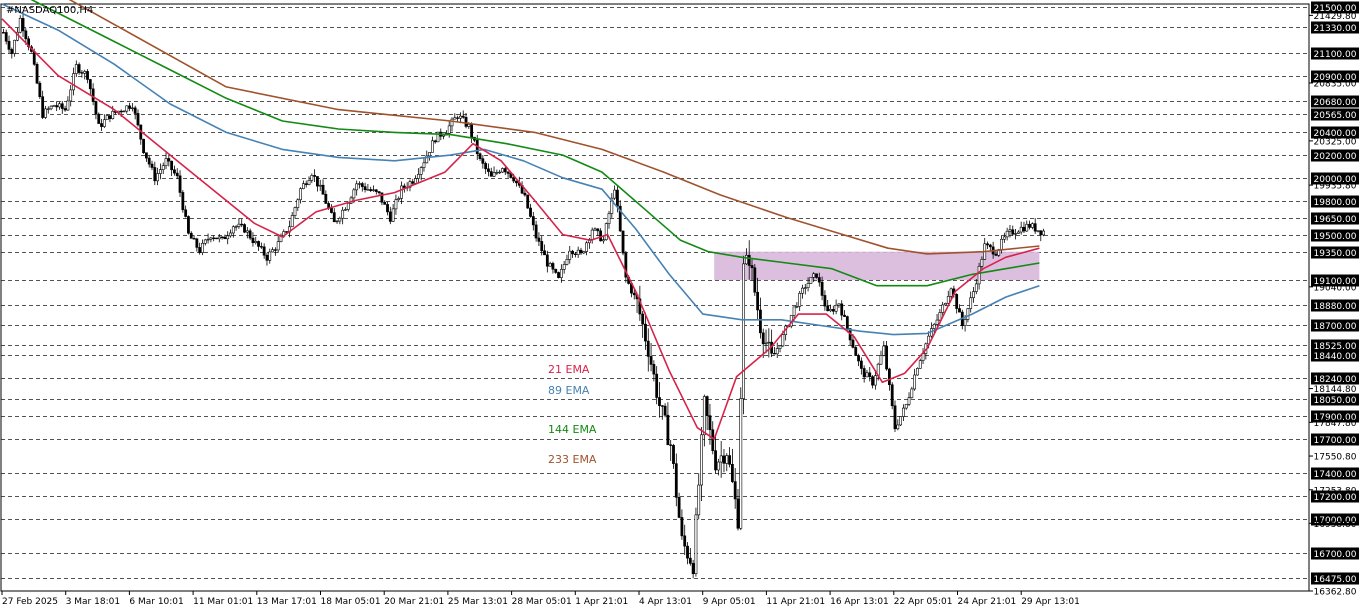  Describe the element at coordinates (1335, 288) in the screenshot. I see `price-label-plain: 19040.00` at that location.